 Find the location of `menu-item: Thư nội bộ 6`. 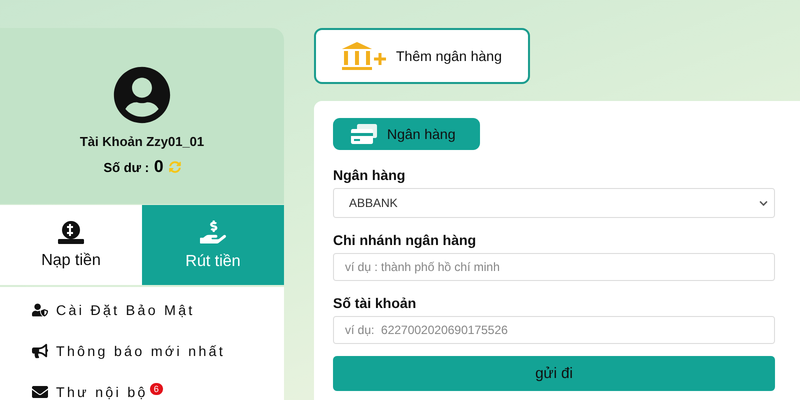

menu-item: Thư nội bộ 6 is located at coordinates (158, 391).